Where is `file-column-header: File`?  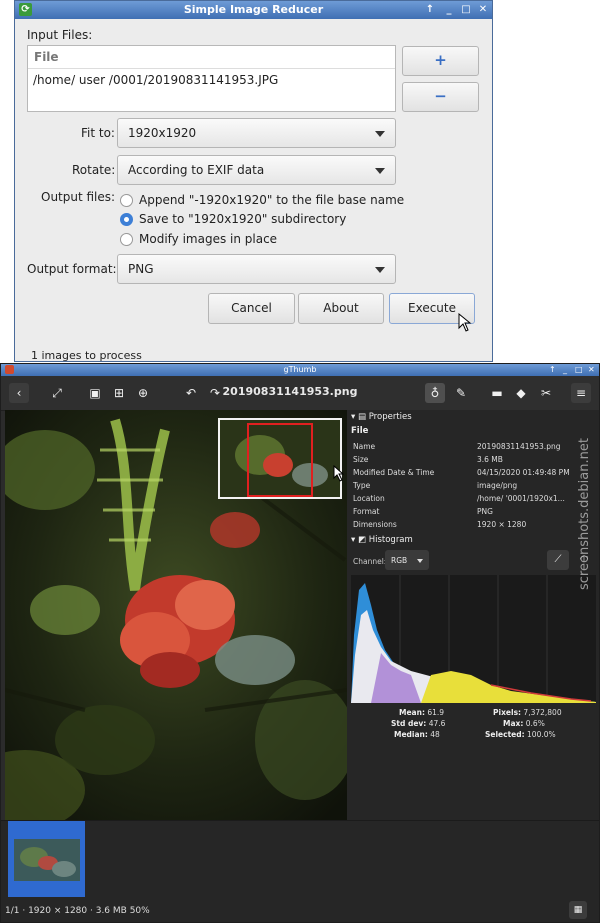
file-column-header: File is located at coordinates (211, 57).